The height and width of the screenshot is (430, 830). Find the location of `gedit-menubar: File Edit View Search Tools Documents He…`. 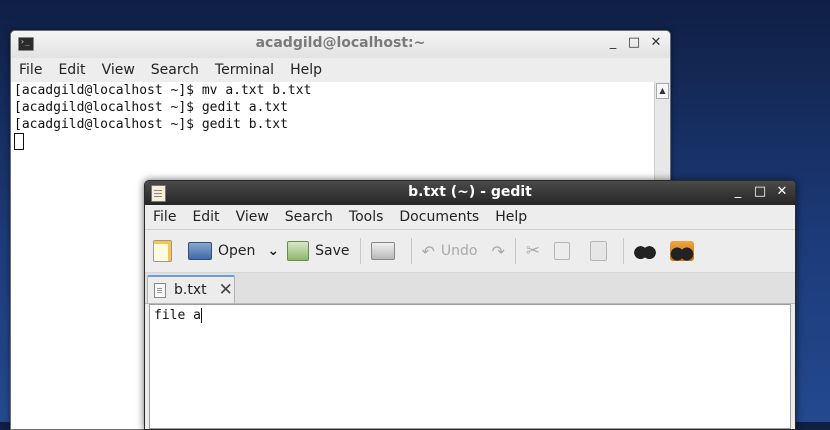

gedit-menubar: File Edit View Search Tools Documents He… is located at coordinates (470, 217).